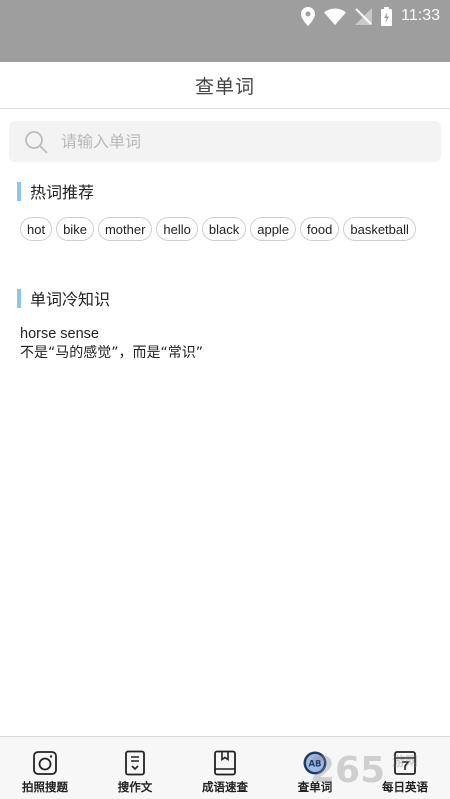  I want to click on status-bar: 11:33, so click(225, 31).